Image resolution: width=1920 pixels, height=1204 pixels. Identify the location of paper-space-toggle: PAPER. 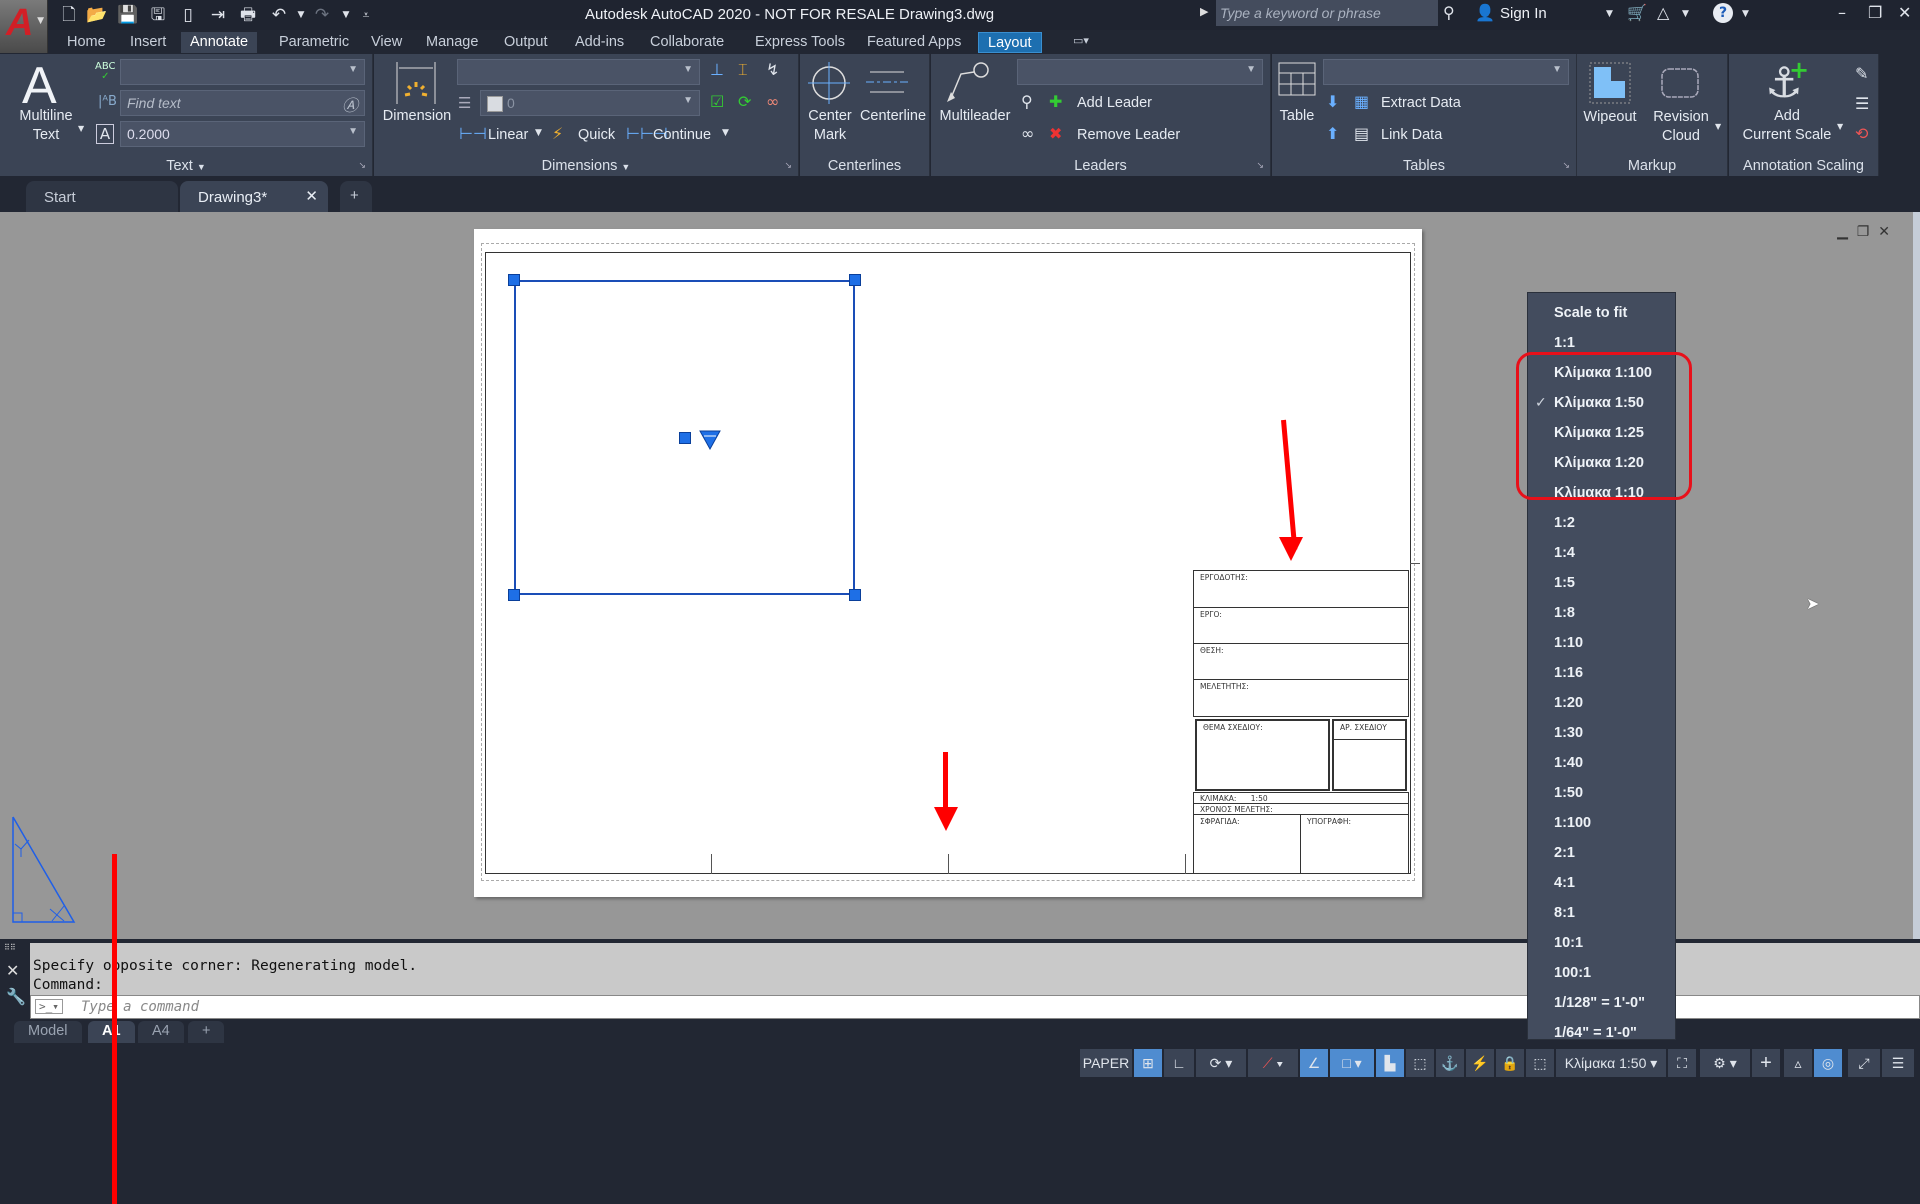
(1106, 1063).